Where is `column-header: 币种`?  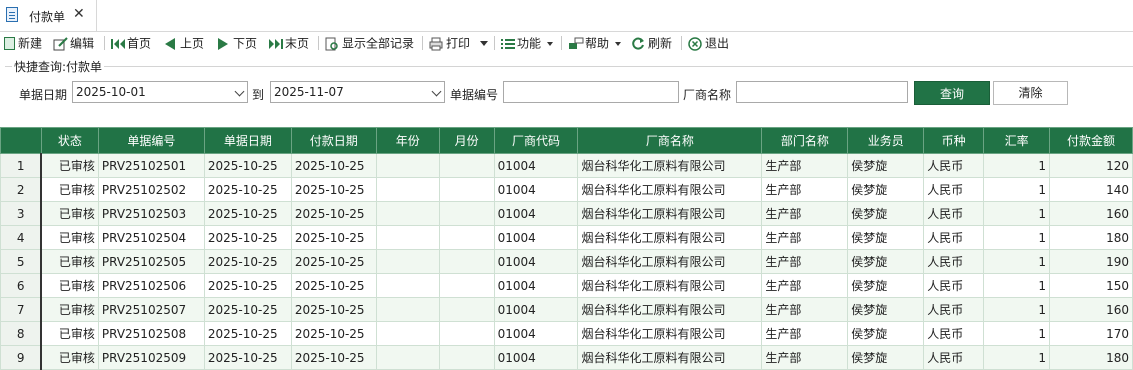 column-header: 币种 is located at coordinates (954, 140).